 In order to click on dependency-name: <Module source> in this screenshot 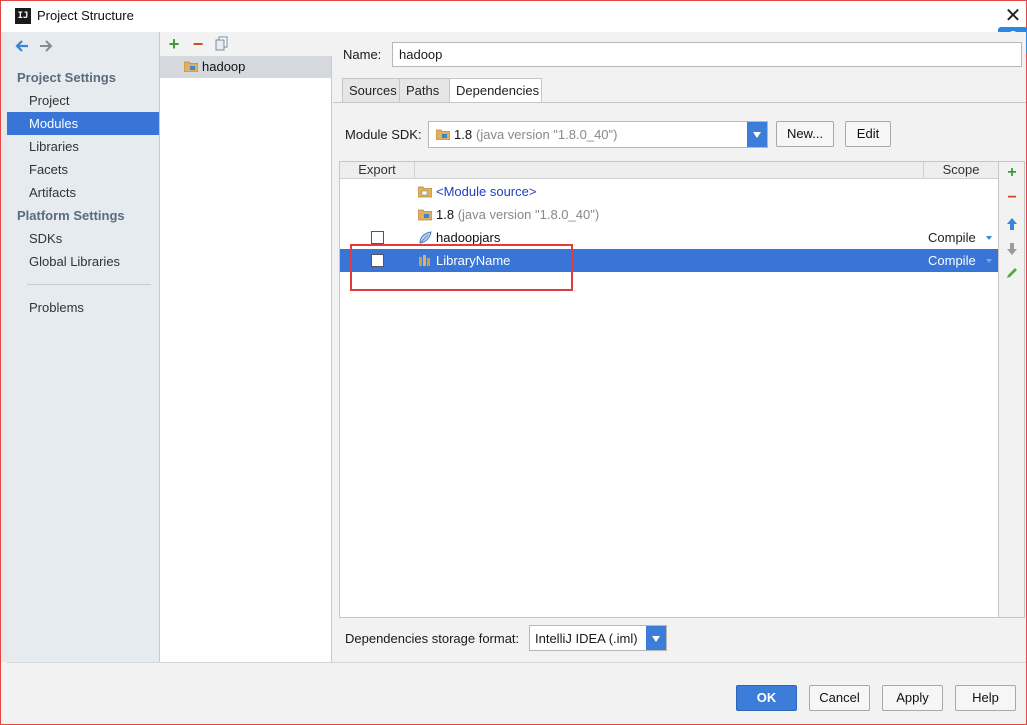, I will do `click(486, 191)`.